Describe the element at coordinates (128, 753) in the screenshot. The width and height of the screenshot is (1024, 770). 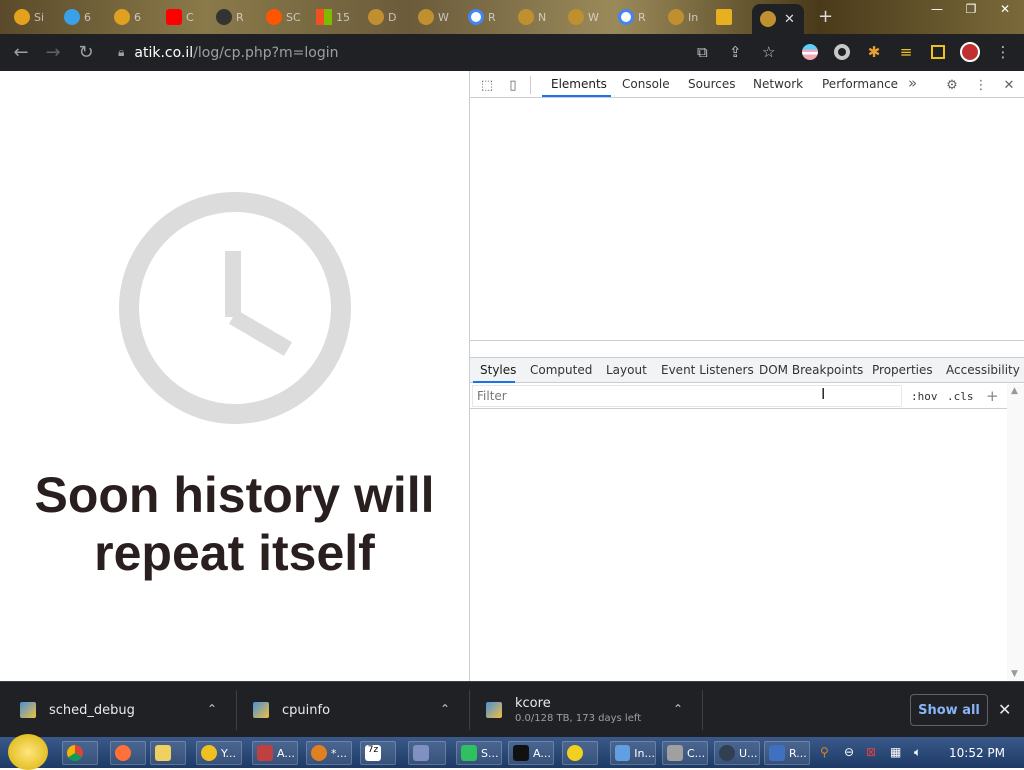
I see `taskbar-firefox` at that location.